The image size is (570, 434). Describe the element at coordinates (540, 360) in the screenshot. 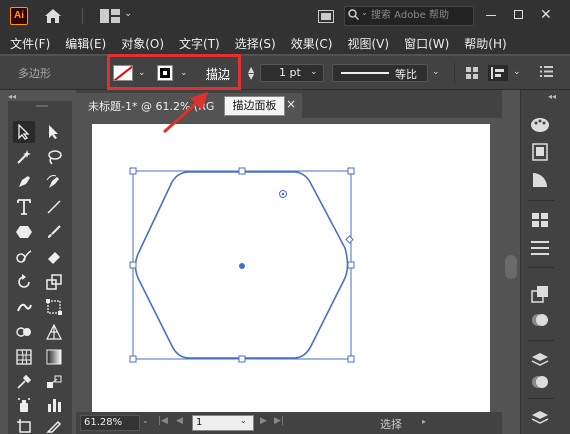

I see `layers-icon` at that location.